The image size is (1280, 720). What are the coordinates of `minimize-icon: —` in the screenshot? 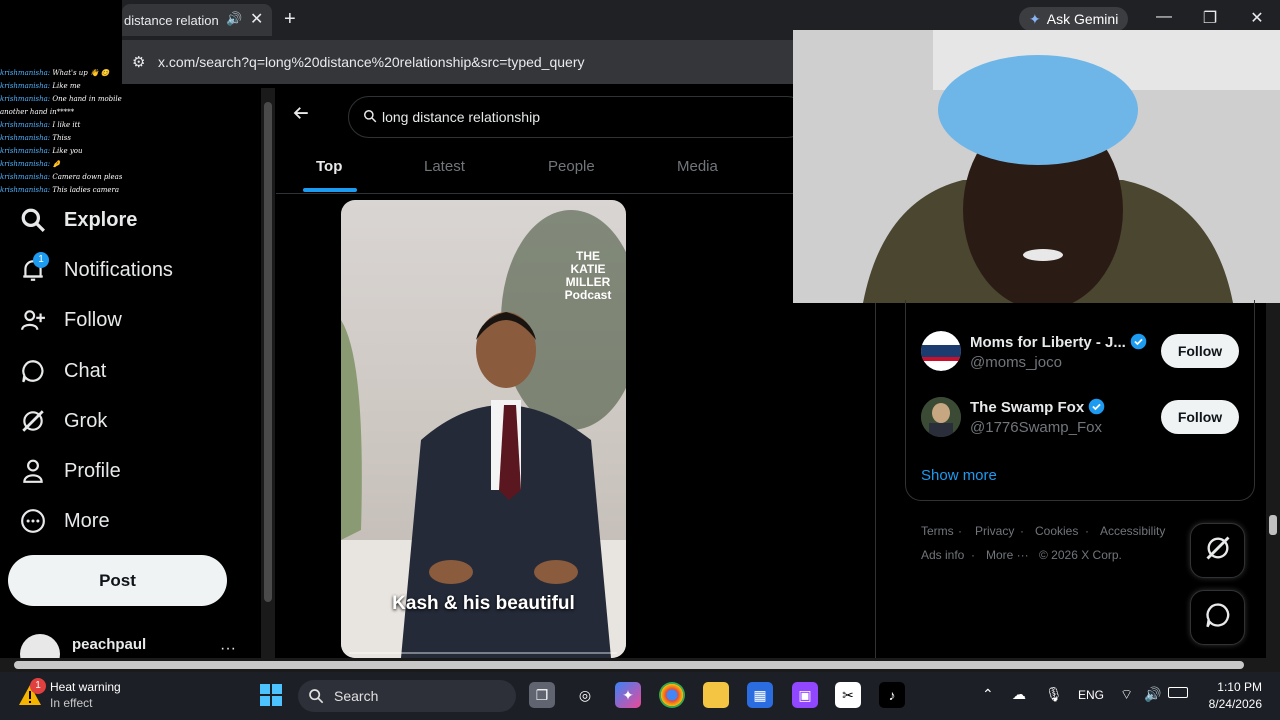 It's located at (1164, 17).